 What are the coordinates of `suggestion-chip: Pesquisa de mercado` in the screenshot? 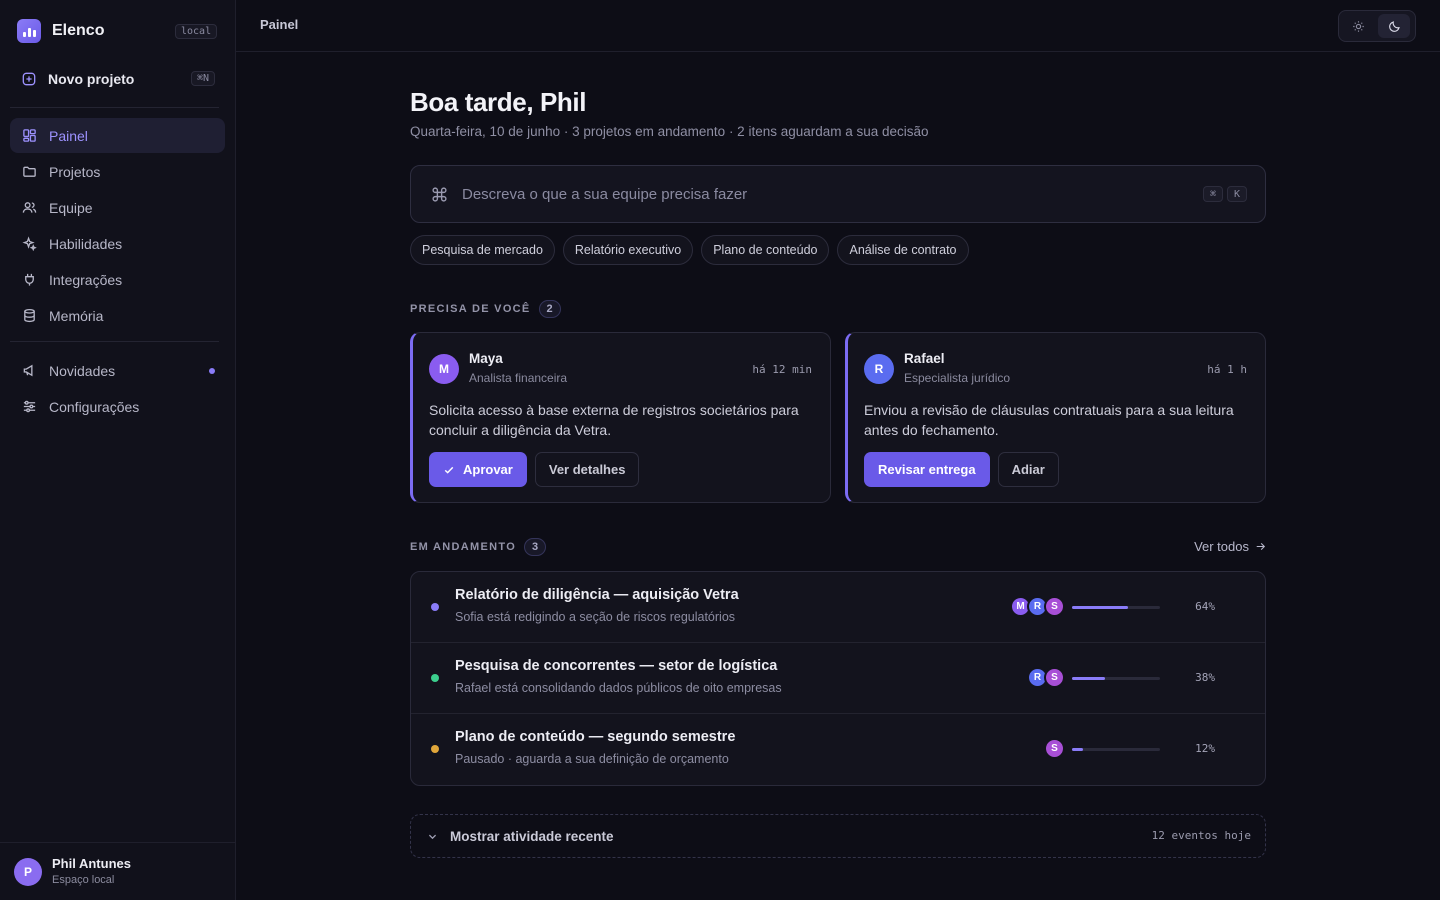 It's located at (482, 250).